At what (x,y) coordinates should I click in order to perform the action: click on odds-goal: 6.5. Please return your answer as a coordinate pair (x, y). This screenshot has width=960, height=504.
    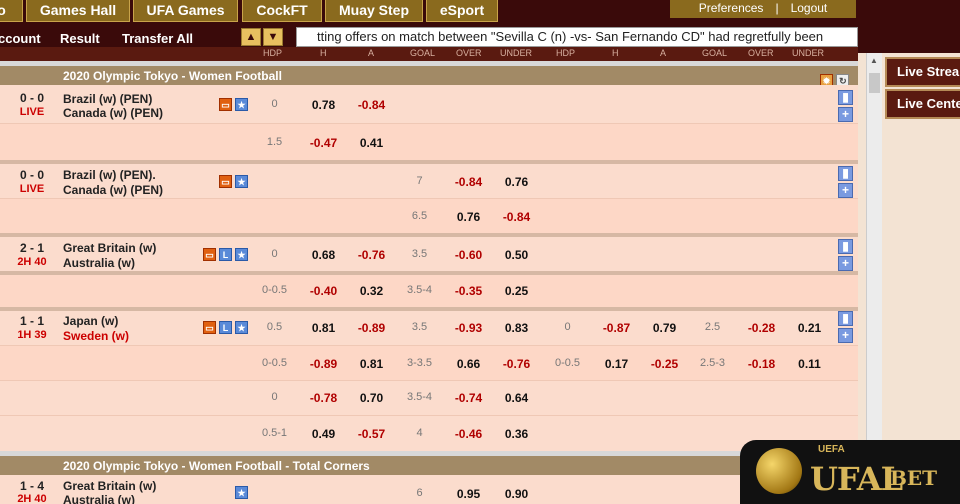
    Looking at the image, I should click on (419, 216).